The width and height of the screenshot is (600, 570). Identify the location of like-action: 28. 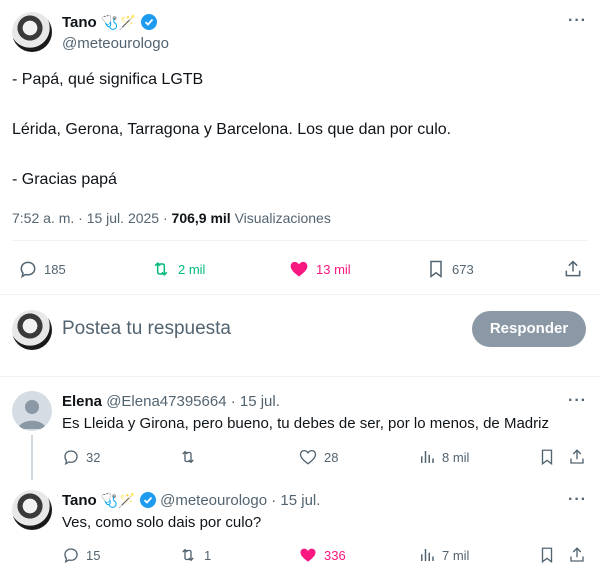
(318, 457).